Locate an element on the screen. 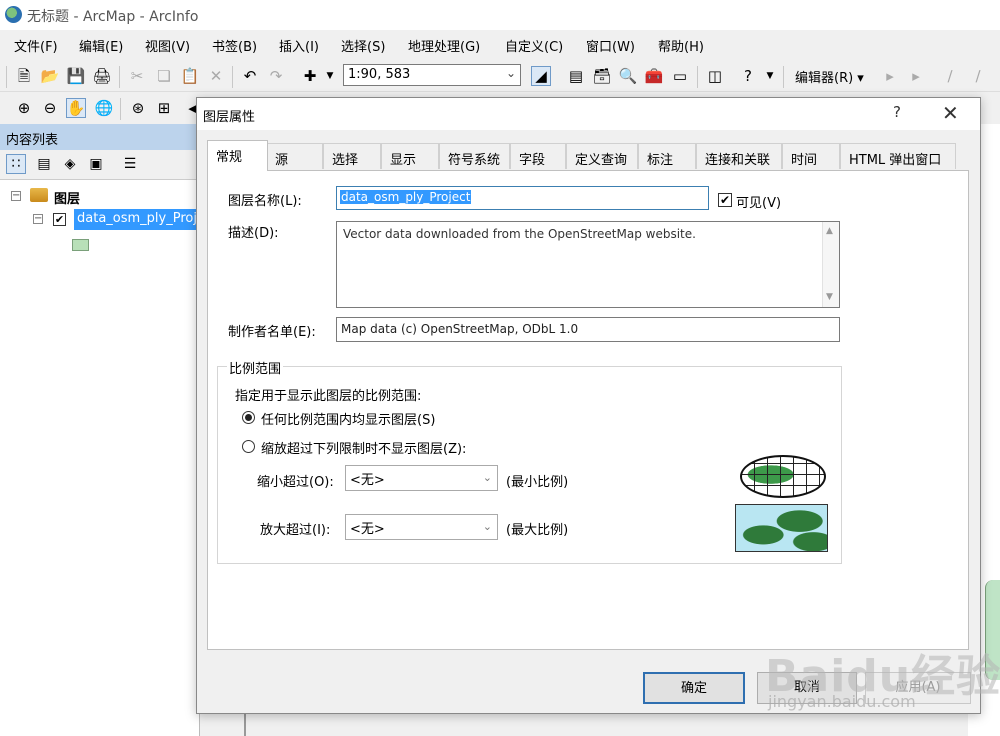  menu-geoprocessing: 地理处理(G) is located at coordinates (444, 45).